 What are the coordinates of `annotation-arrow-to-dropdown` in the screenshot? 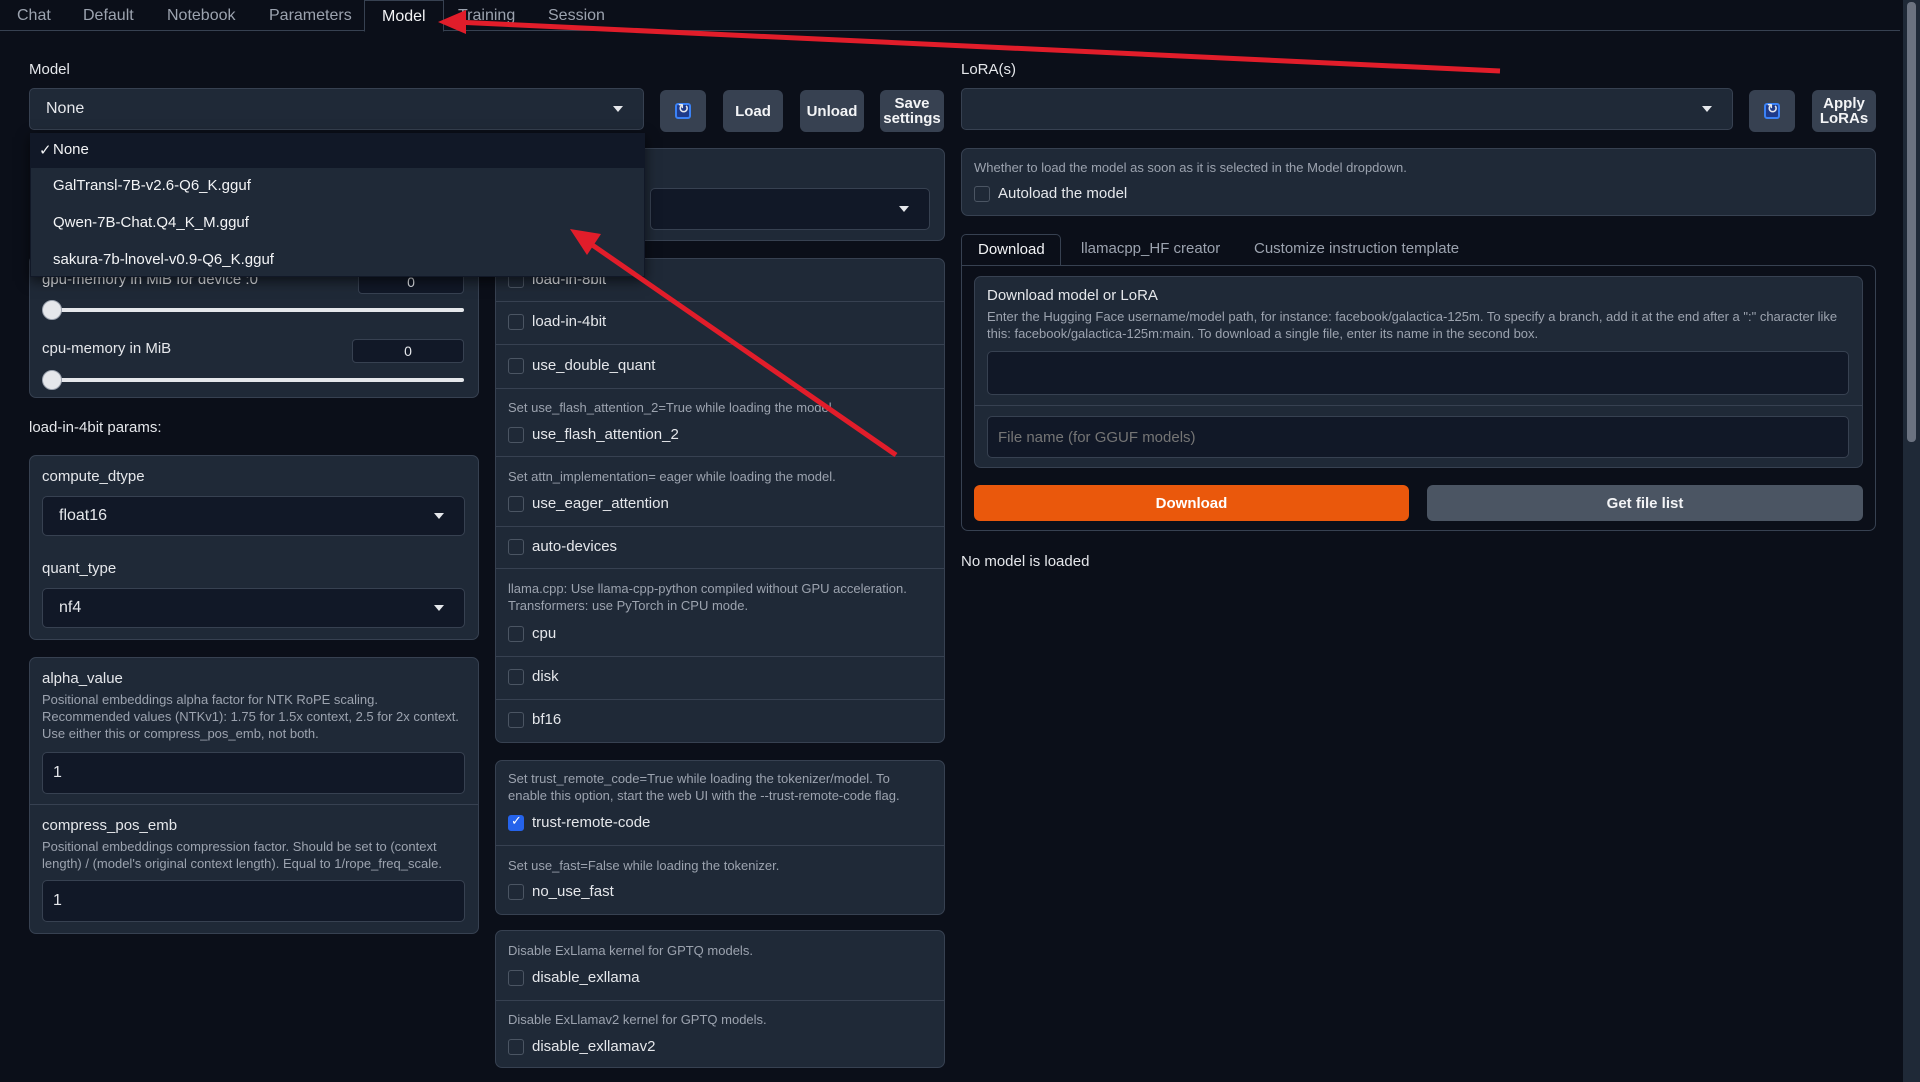 It's located at (742, 348).